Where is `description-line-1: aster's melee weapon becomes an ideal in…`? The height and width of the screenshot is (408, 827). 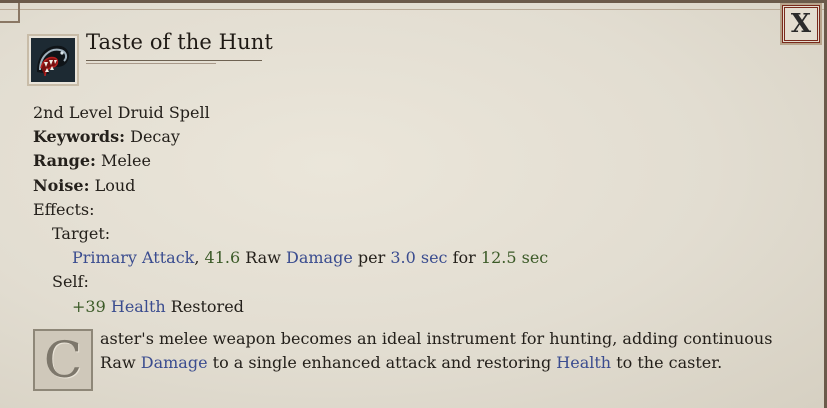
description-line-1: aster's melee weapon becomes an ideal in… is located at coordinates (436, 338).